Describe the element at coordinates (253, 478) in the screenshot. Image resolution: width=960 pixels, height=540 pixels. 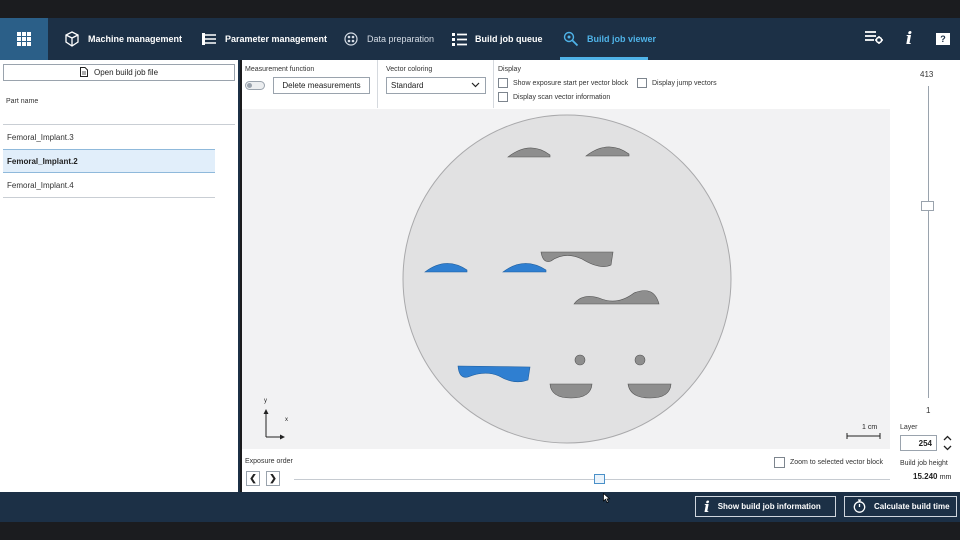
I see `exposure-prev-button: ❮` at that location.